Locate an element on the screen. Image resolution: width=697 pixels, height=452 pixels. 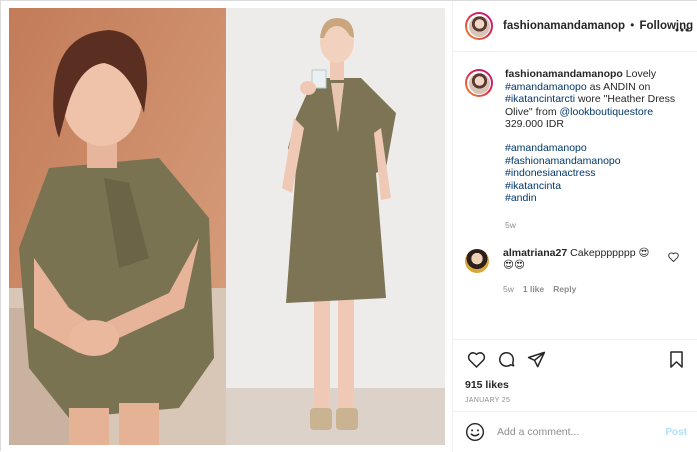
hashtag-link: #amandamanopo is located at coordinates (595, 148).